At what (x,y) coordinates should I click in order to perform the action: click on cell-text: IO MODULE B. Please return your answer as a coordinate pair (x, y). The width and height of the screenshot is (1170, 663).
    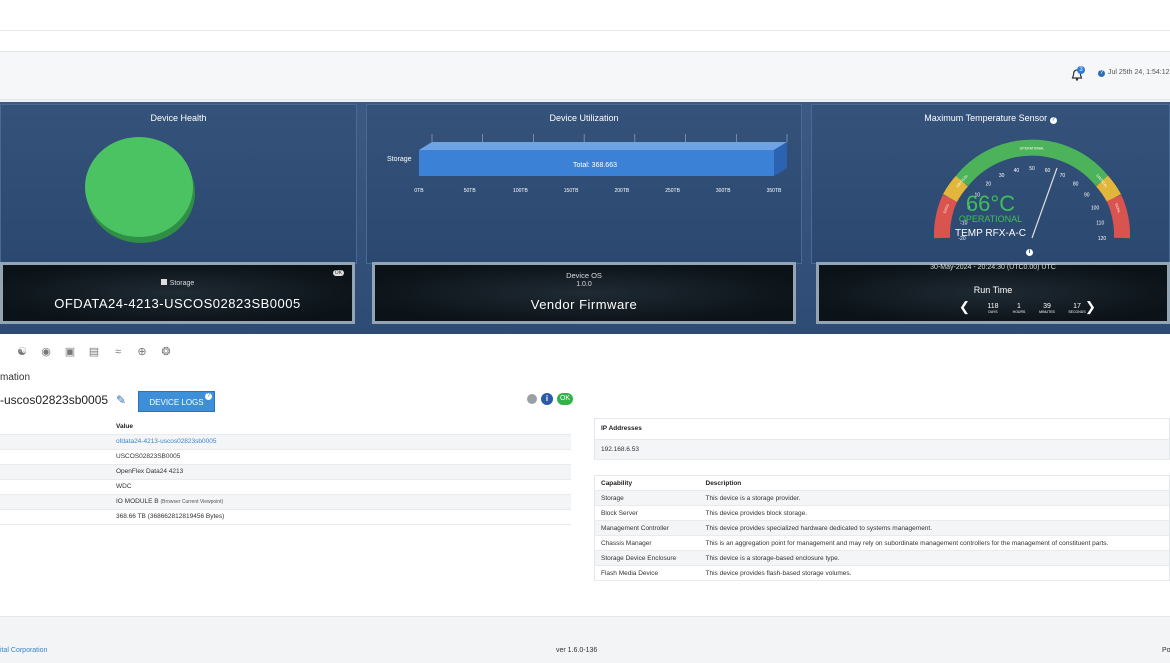
    Looking at the image, I should click on (137, 501).